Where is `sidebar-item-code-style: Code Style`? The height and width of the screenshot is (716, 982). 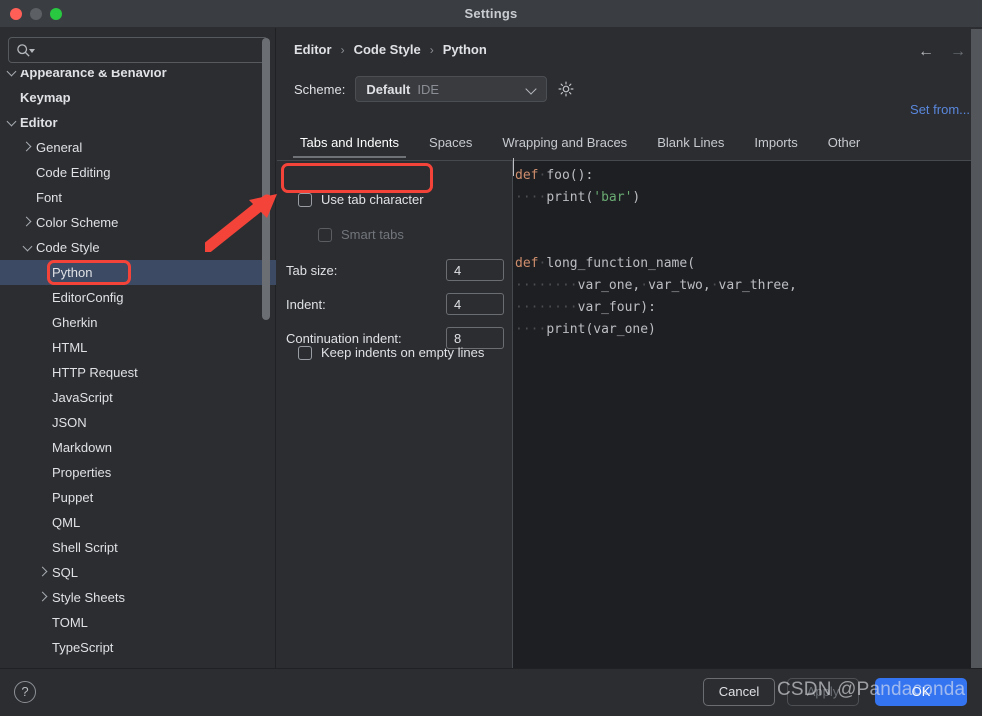 sidebar-item-code-style: Code Style is located at coordinates (138, 247).